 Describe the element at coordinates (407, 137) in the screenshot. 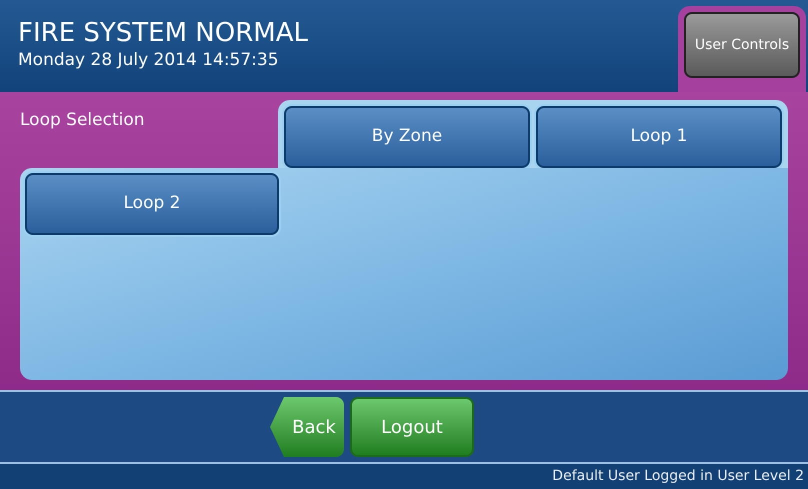

I see `loop-button: By Zone` at that location.